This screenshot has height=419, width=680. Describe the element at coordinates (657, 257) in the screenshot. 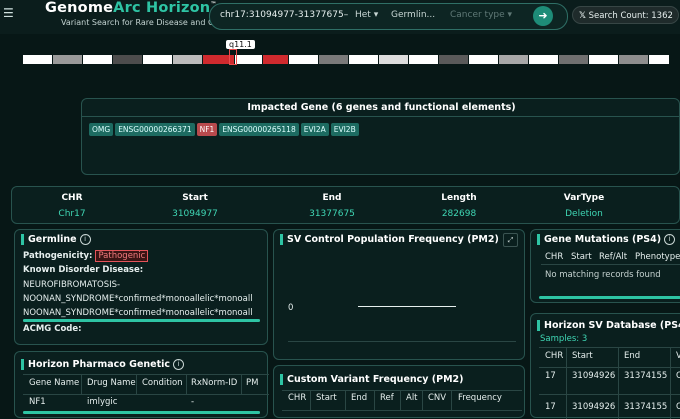

I see `column-header: Phenotype` at that location.